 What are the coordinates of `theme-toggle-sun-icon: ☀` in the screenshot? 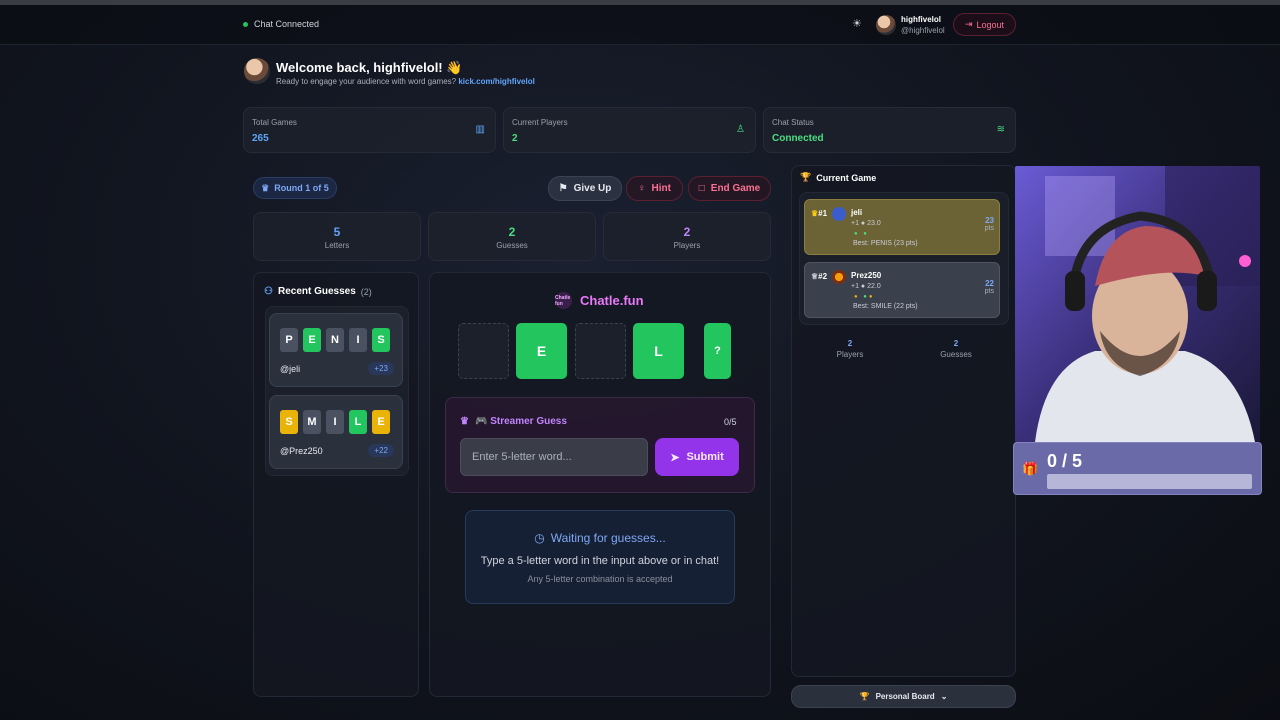 It's located at (858, 24).